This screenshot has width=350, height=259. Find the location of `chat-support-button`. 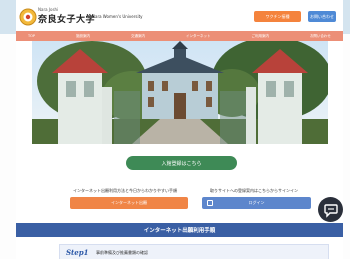

chat-support-button is located at coordinates (330, 209).